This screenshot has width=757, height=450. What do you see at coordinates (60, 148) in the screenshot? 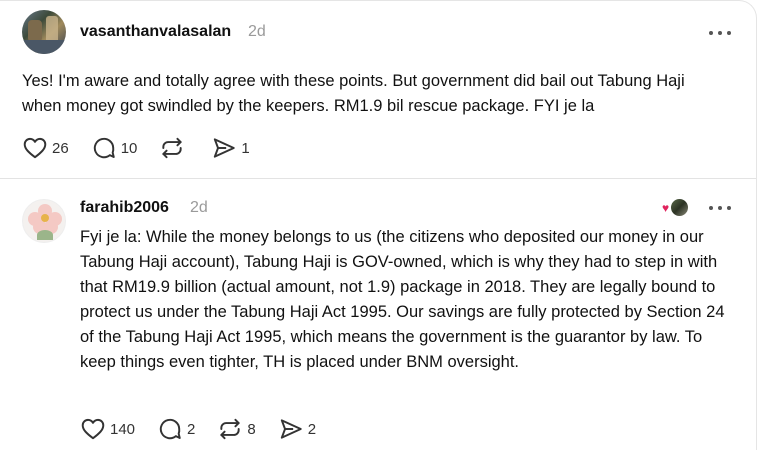
I see `like-count: 26` at bounding box center [60, 148].